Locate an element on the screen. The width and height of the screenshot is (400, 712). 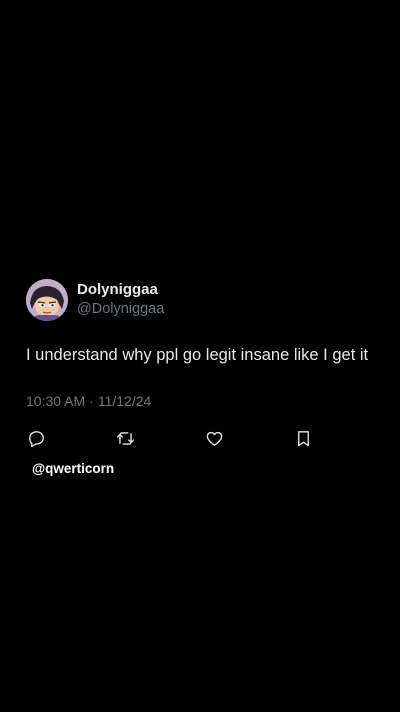
bookmark-button is located at coordinates (303, 438).